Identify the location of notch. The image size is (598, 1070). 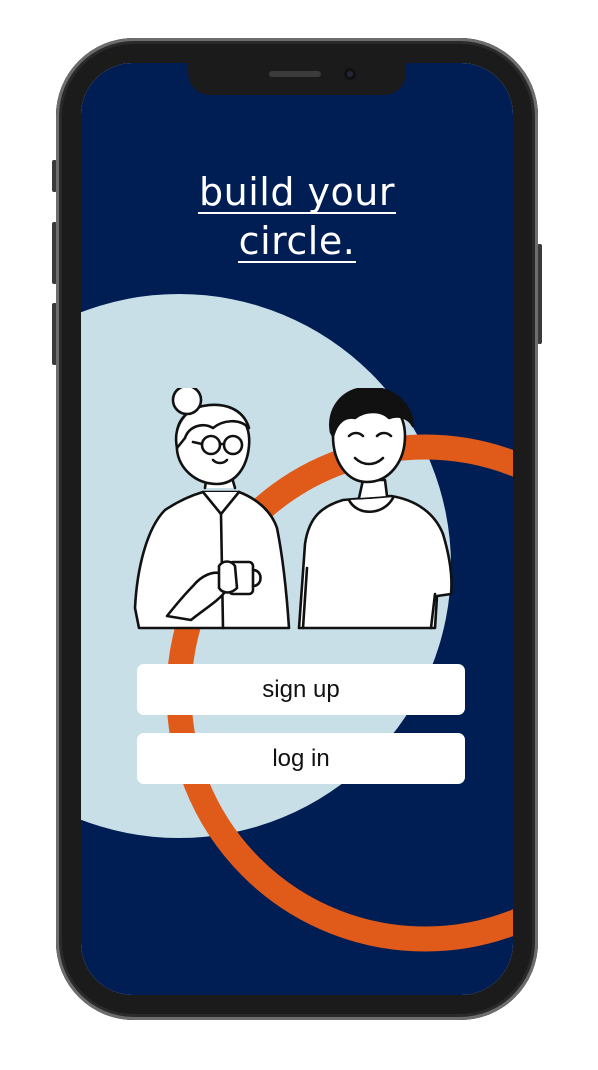
(297, 79).